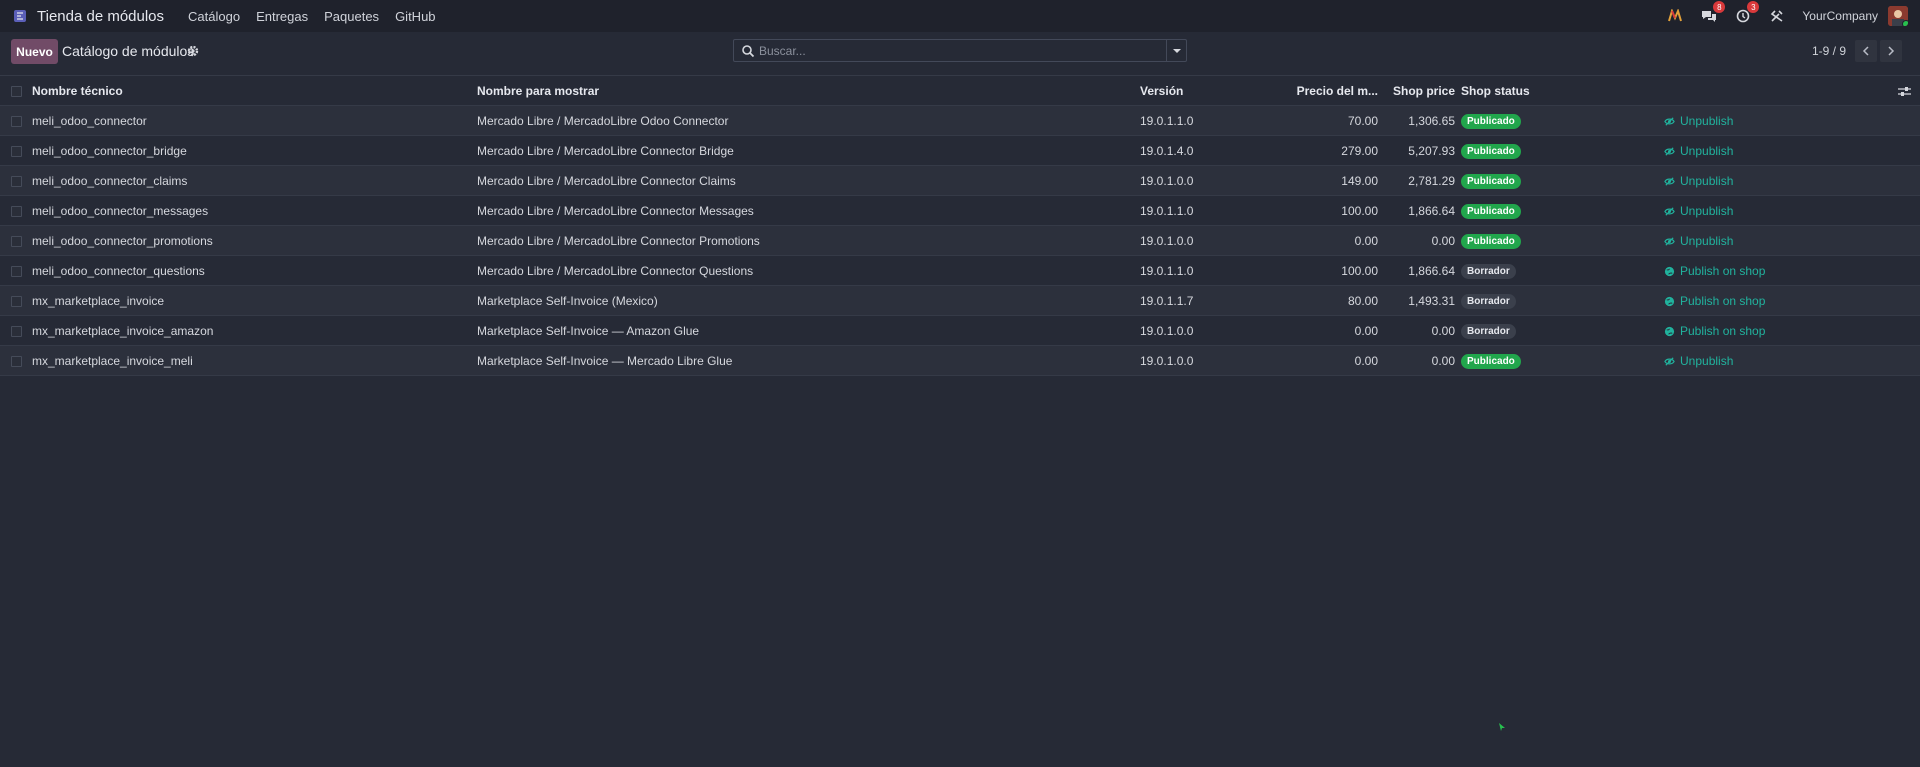 The height and width of the screenshot is (767, 1920). I want to click on nav-item-github: GitHub, so click(415, 16).